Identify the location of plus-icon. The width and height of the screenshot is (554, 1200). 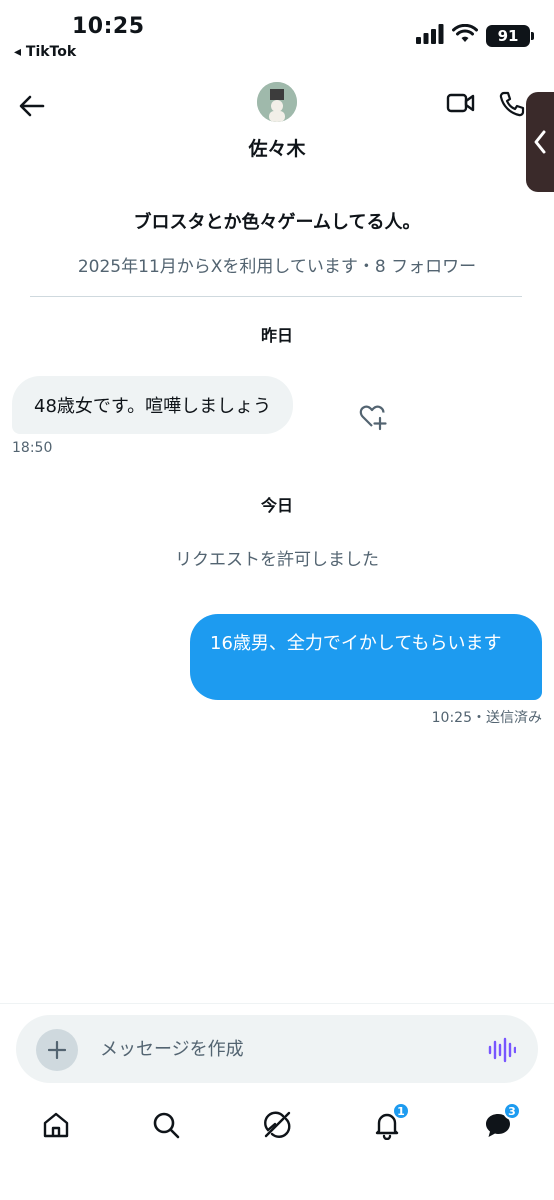
(57, 1050).